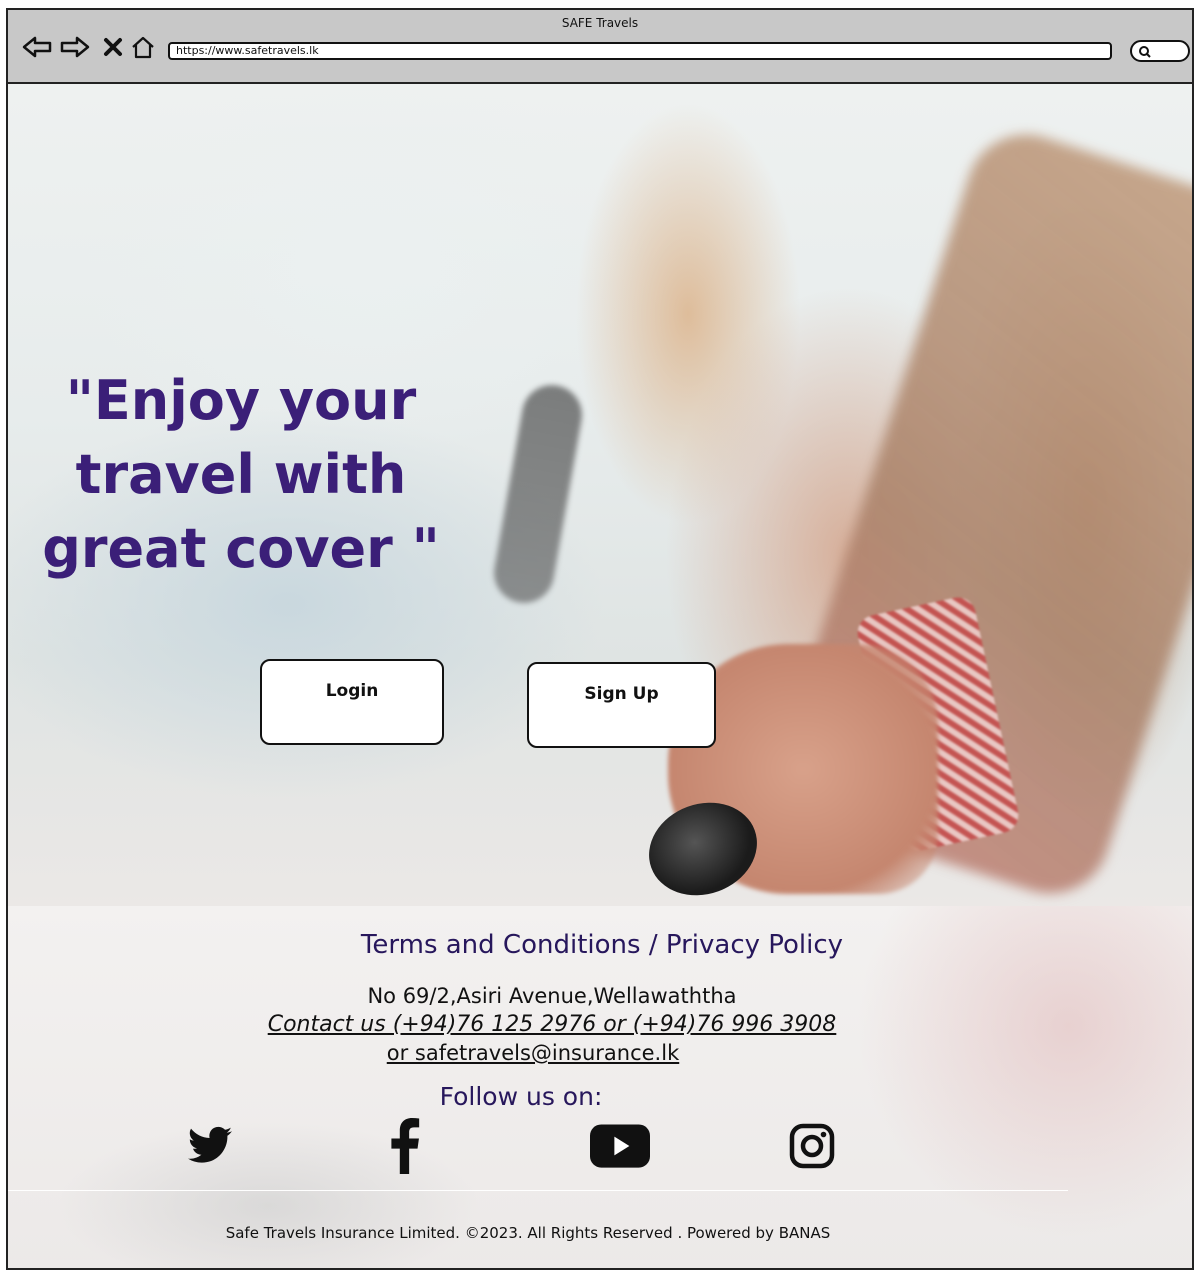 The height and width of the screenshot is (1275, 1196). I want to click on search-icon, so click(1145, 52).